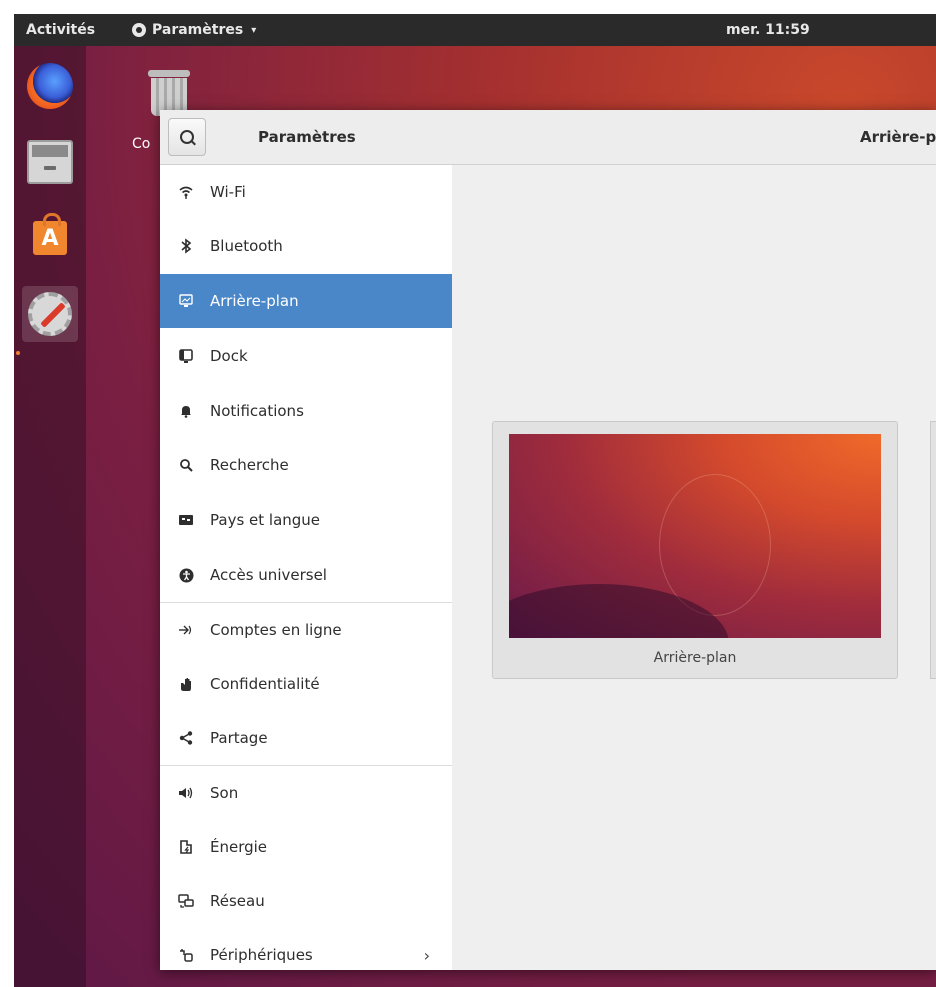 This screenshot has width=936, height=987. I want to click on software-icon: A, so click(50, 234).